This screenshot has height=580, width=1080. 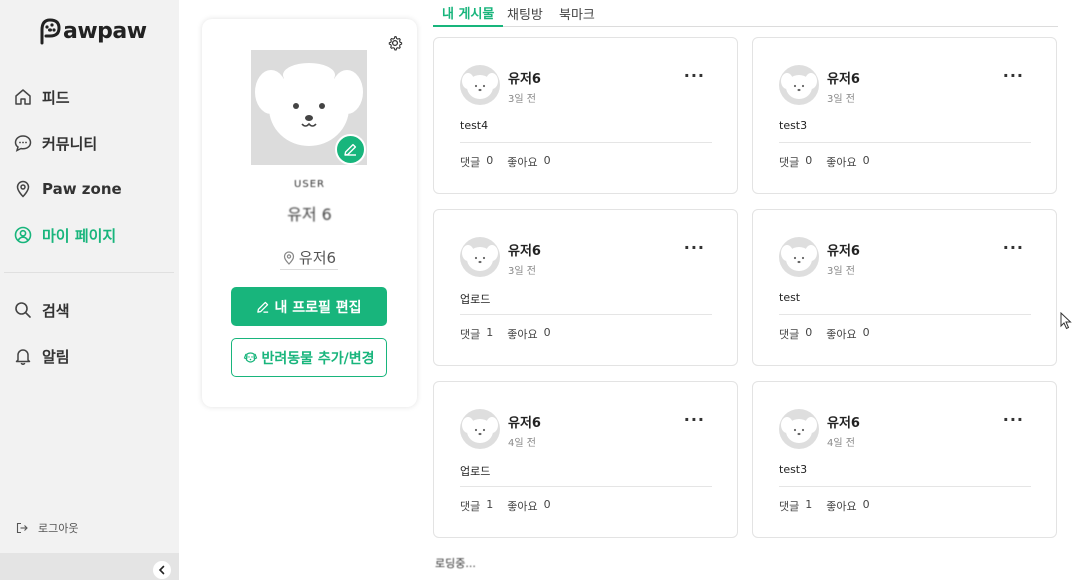 I want to click on sidebar-item-mypage: 마이 페이지, so click(x=93, y=235).